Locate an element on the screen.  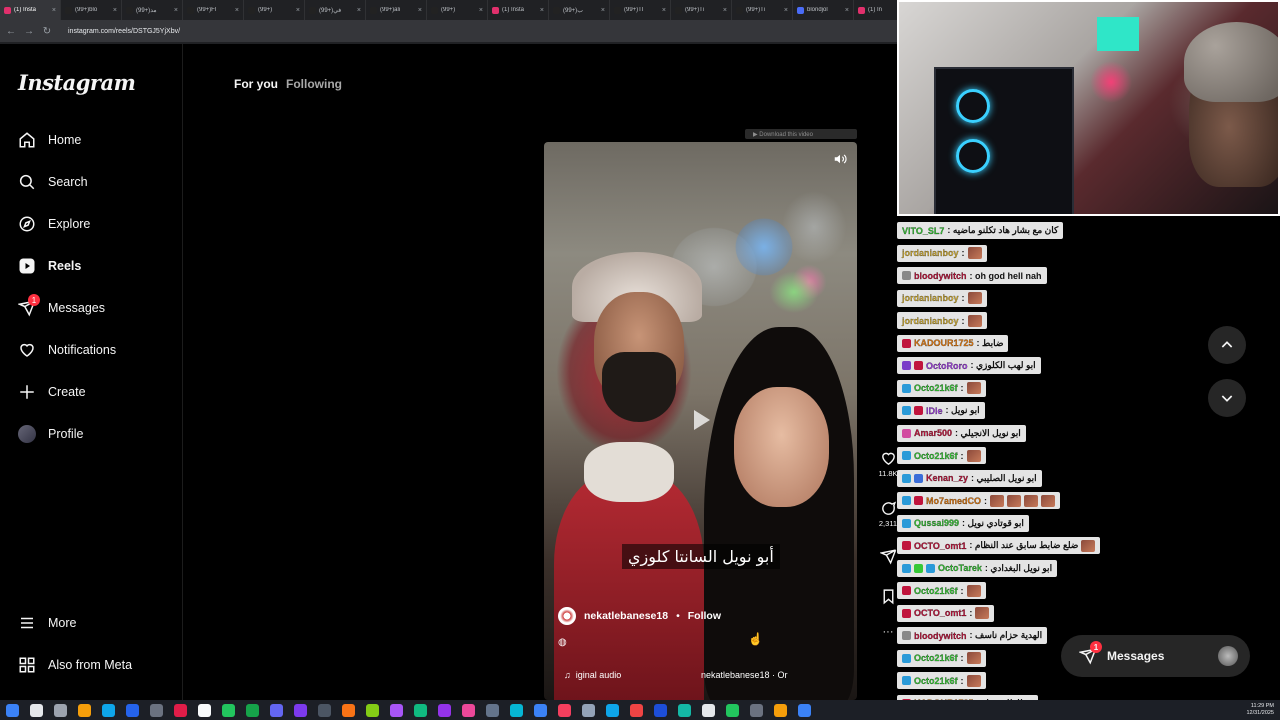
tab-following: Following is located at coordinates (314, 84).